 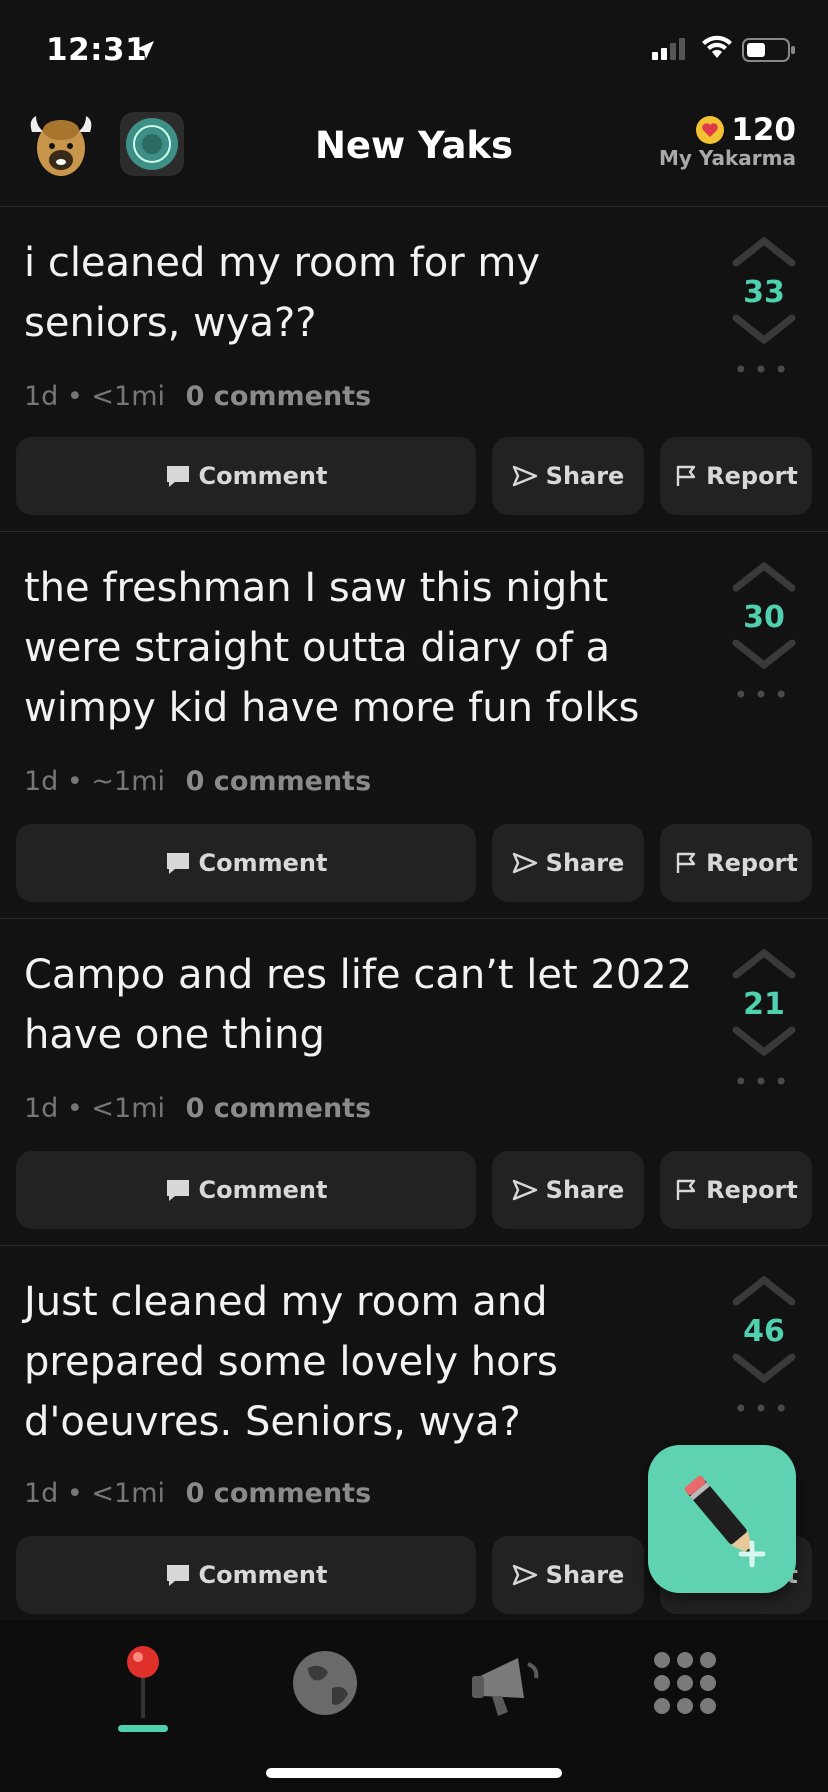 I want to click on vote-widget: 46 •••, so click(x=764, y=1349).